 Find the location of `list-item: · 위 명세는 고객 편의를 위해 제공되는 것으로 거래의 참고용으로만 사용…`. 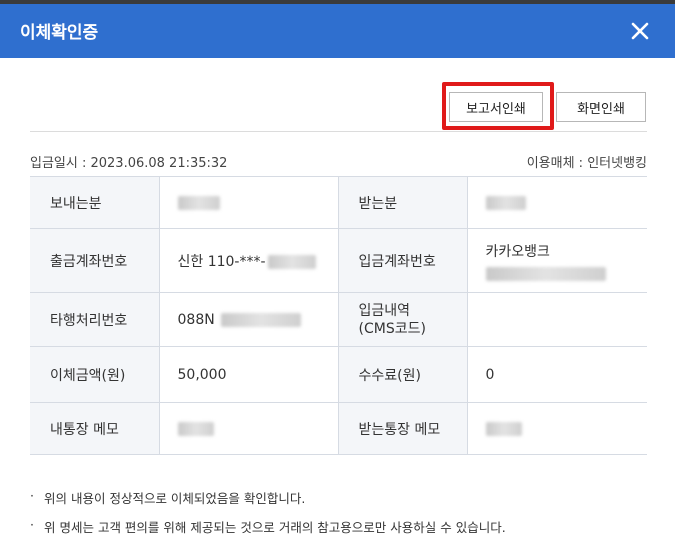

list-item: · 위 명세는 고객 편의를 위해 제공되는 것으로 거래의 참고용으로만 사용… is located at coordinates (268, 526).